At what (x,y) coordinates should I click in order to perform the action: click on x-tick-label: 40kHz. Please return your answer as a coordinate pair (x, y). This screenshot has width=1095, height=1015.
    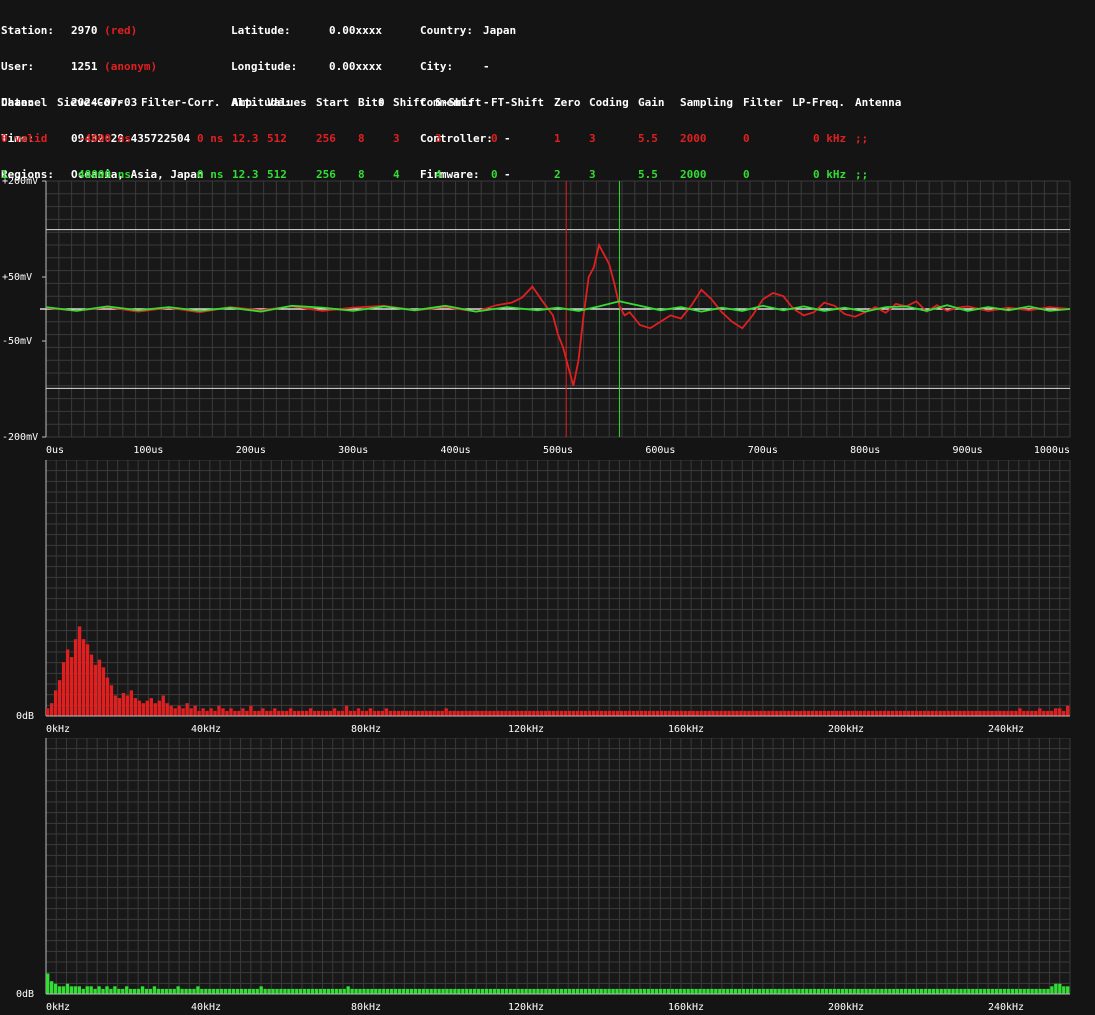
    Looking at the image, I should click on (206, 729).